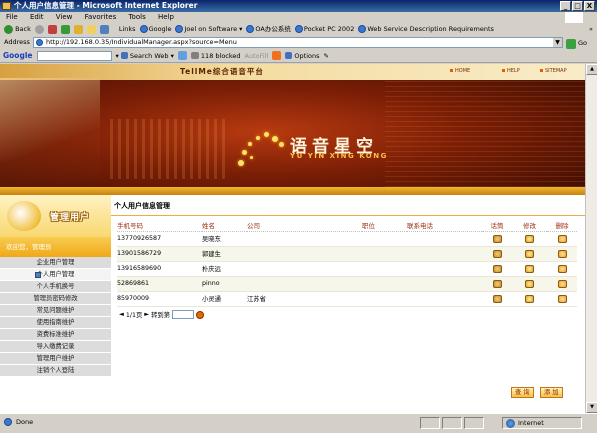 Image resolution: width=597 pixels, height=433 pixels. I want to click on help-link: HELP, so click(511, 71).